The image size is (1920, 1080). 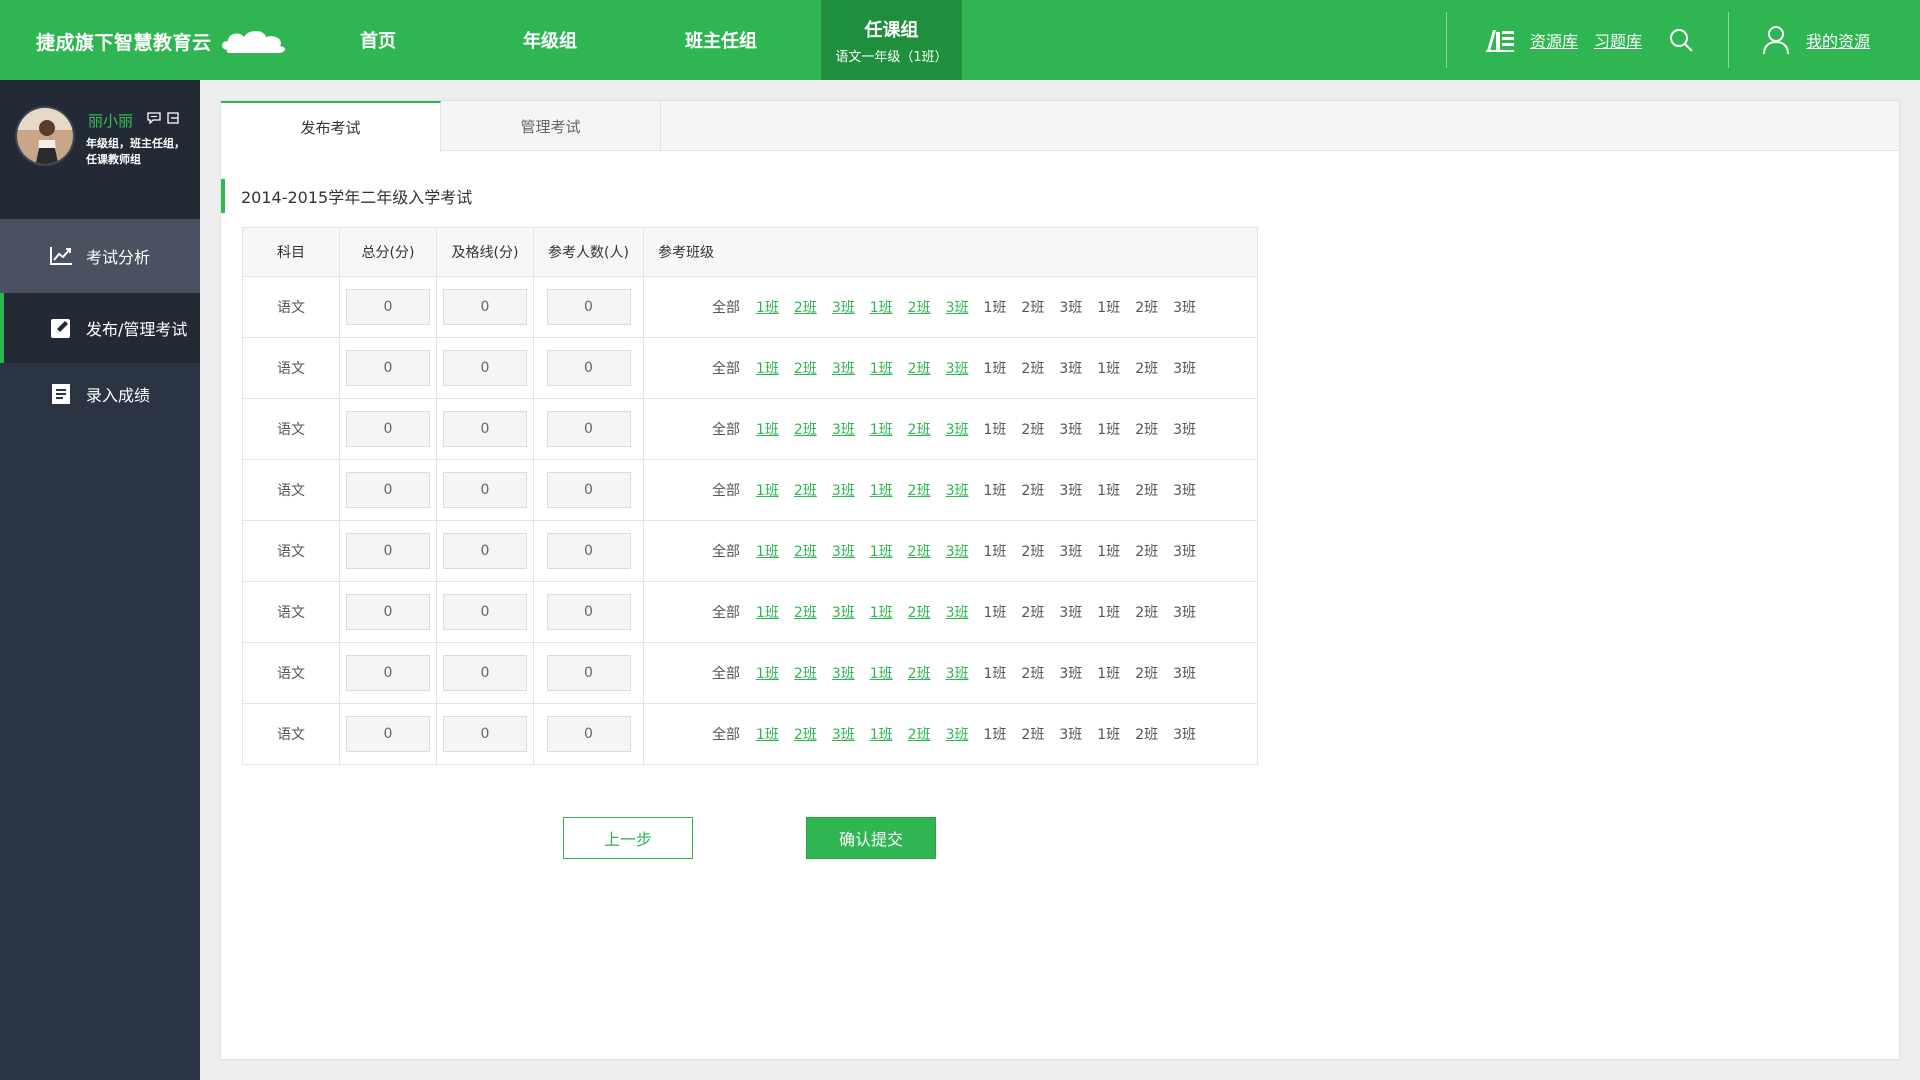 What do you see at coordinates (871, 838) in the screenshot?
I see `confirm-submit-button: 确认提交` at bounding box center [871, 838].